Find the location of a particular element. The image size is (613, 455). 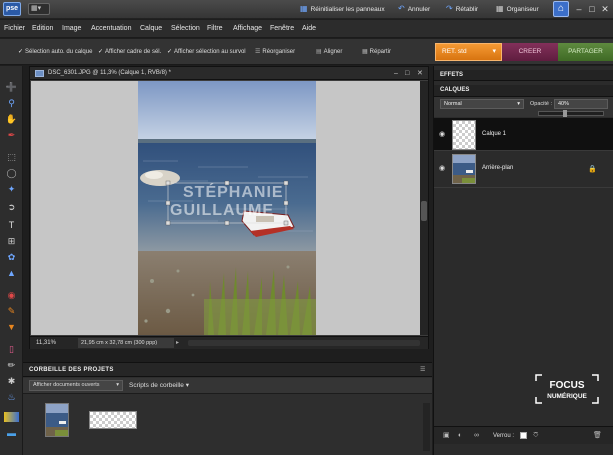

eraser-tool-icon: ▯ is located at coordinates (11, 349).